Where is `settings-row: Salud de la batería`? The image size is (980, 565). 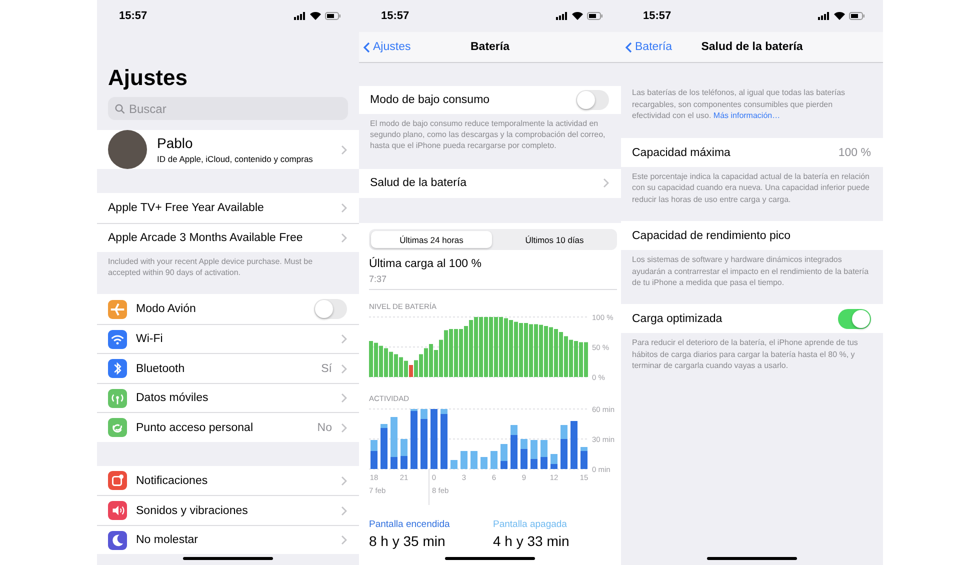
settings-row: Salud de la batería is located at coordinates (490, 183).